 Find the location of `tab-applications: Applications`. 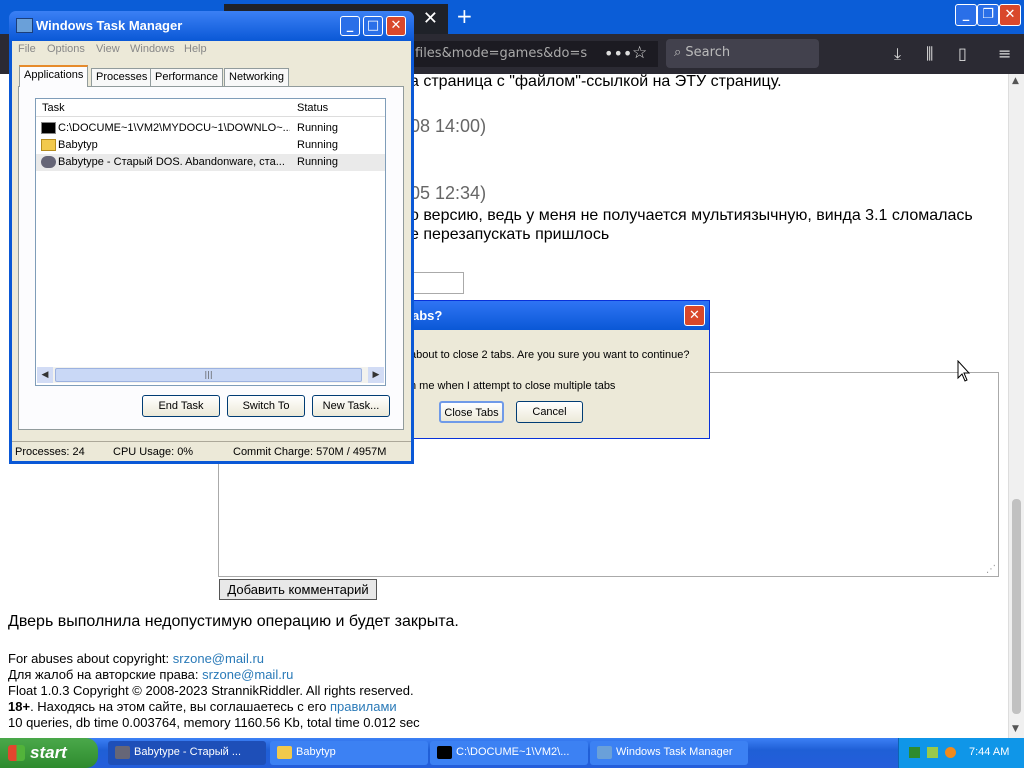

tab-applications: Applications is located at coordinates (54, 76).